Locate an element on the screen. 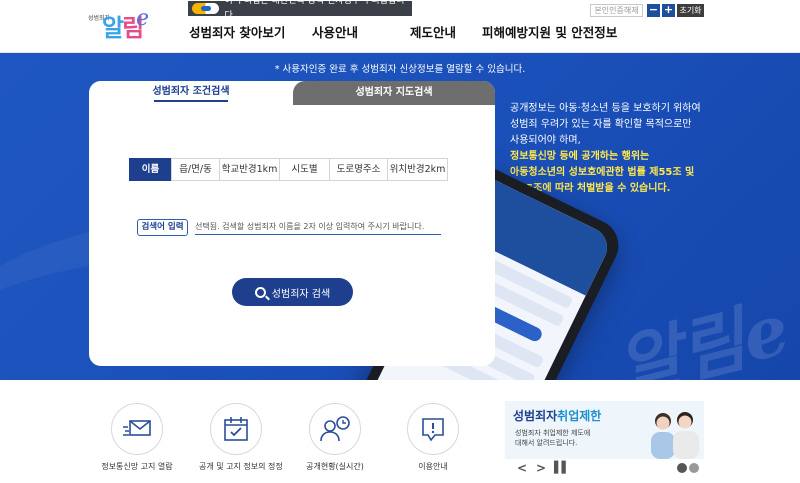  tab-active-underline is located at coordinates (191, 101).